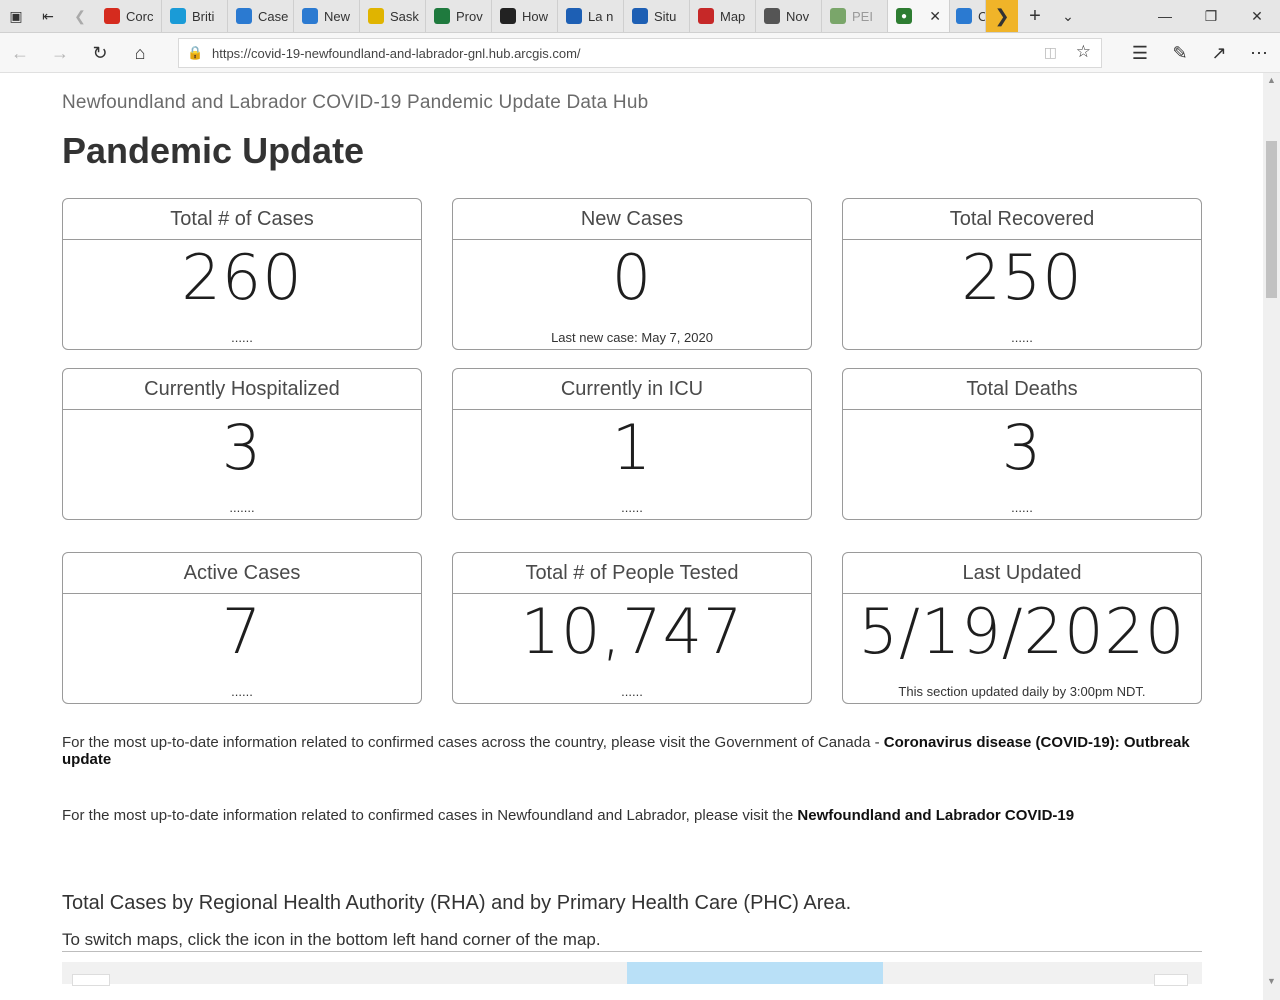  I want to click on browser-tab: New, so click(327, 16).